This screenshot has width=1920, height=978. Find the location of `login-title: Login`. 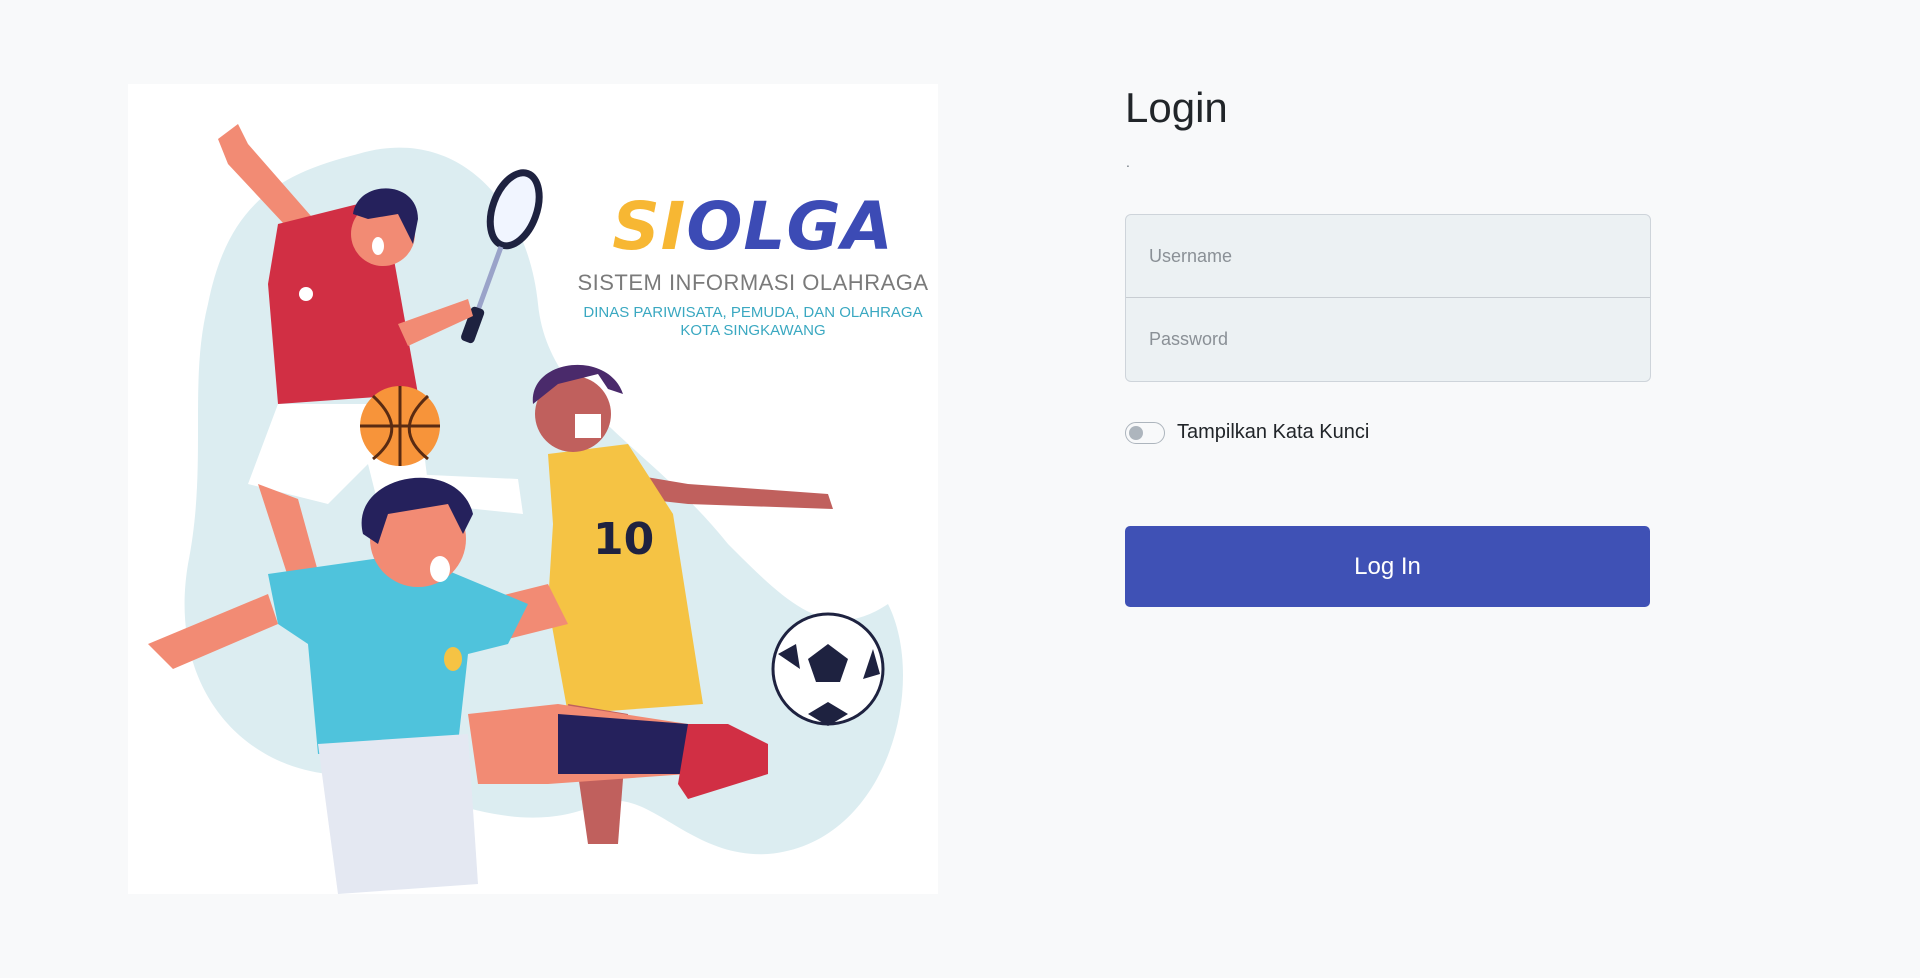

login-title: Login is located at coordinates (1176, 107).